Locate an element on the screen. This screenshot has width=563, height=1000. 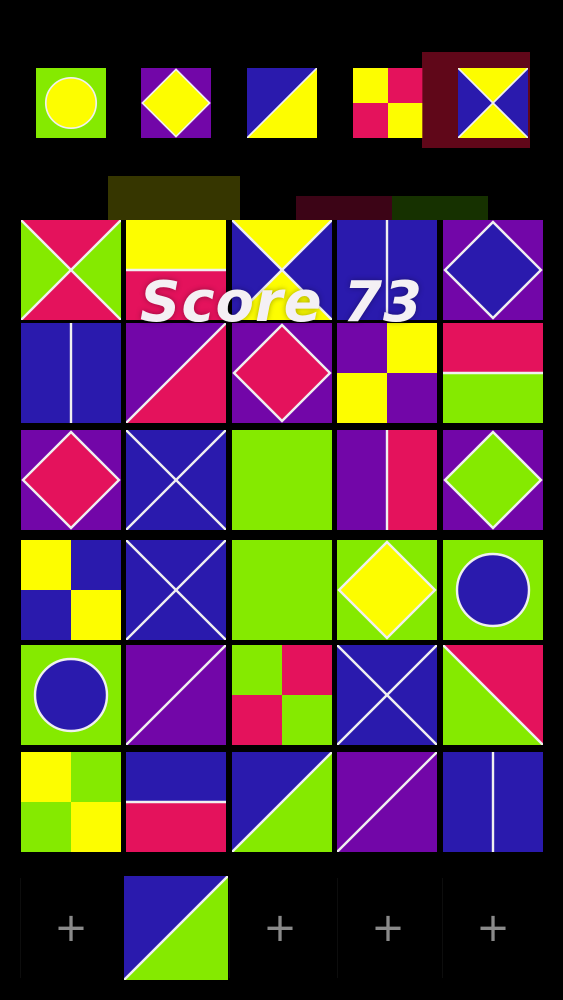
tray-tile is located at coordinates (176, 928).